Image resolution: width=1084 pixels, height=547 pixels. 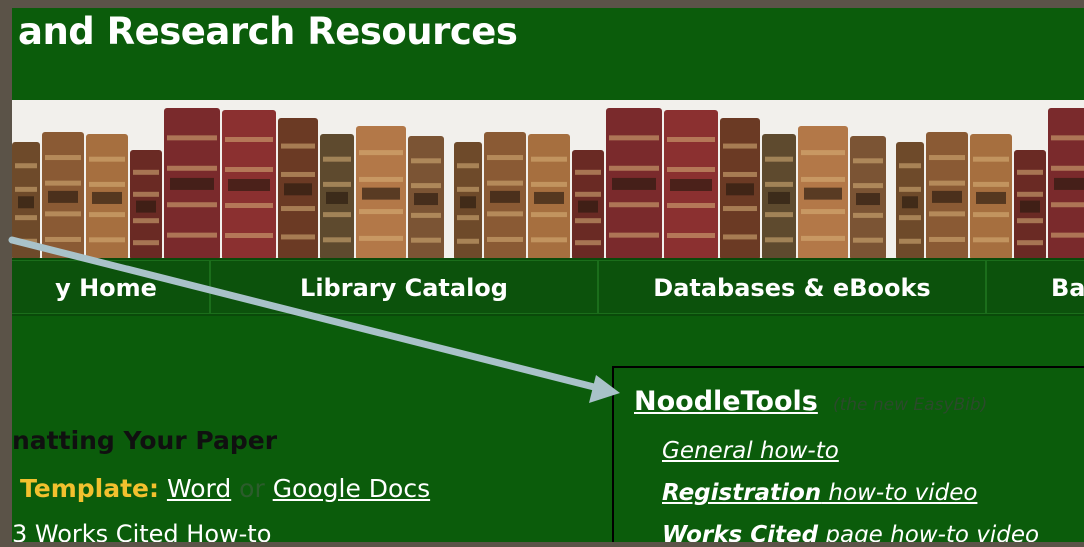 I want to click on nav-databases-ebooks: Databases & eBooks, so click(x=792, y=287).